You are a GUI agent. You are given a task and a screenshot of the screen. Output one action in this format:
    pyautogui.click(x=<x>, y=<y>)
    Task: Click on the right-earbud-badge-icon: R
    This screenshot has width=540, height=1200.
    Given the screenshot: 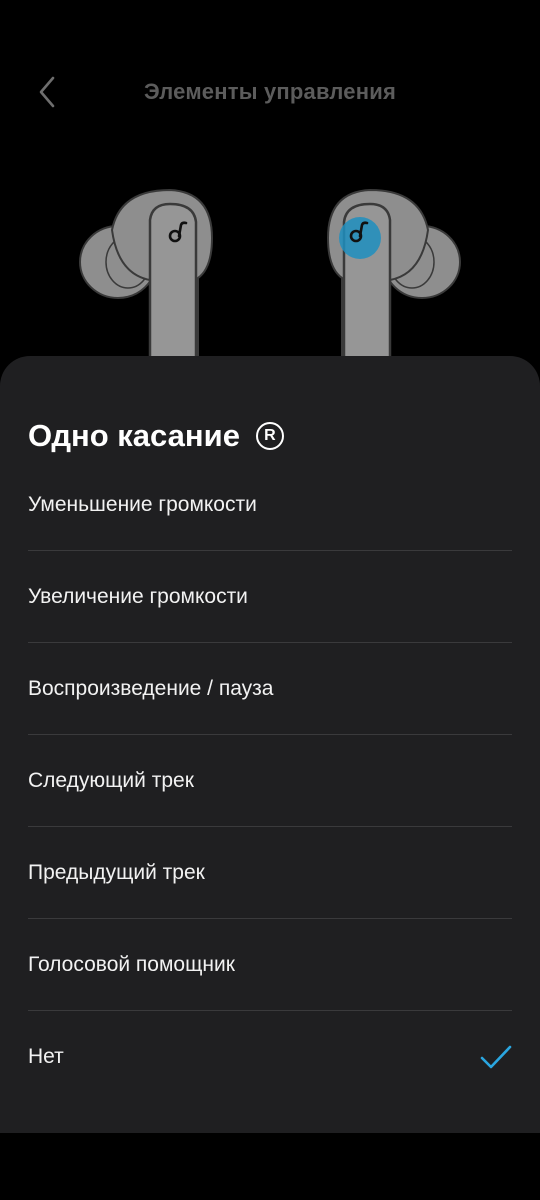 What is the action you would take?
    pyautogui.click(x=269, y=436)
    